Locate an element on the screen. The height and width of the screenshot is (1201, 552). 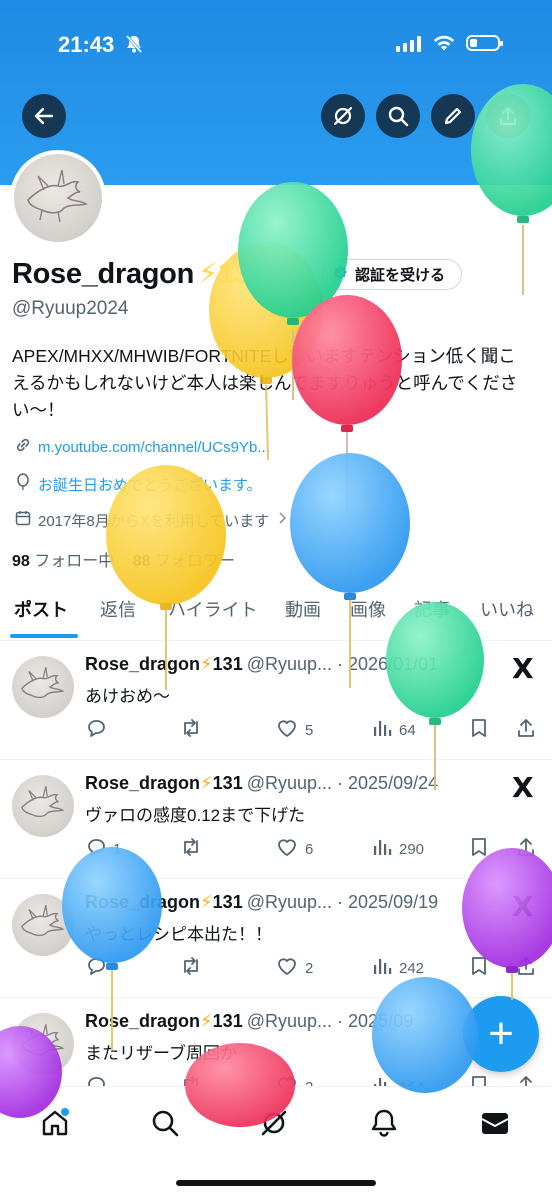
like-count: 5 is located at coordinates (309, 730).